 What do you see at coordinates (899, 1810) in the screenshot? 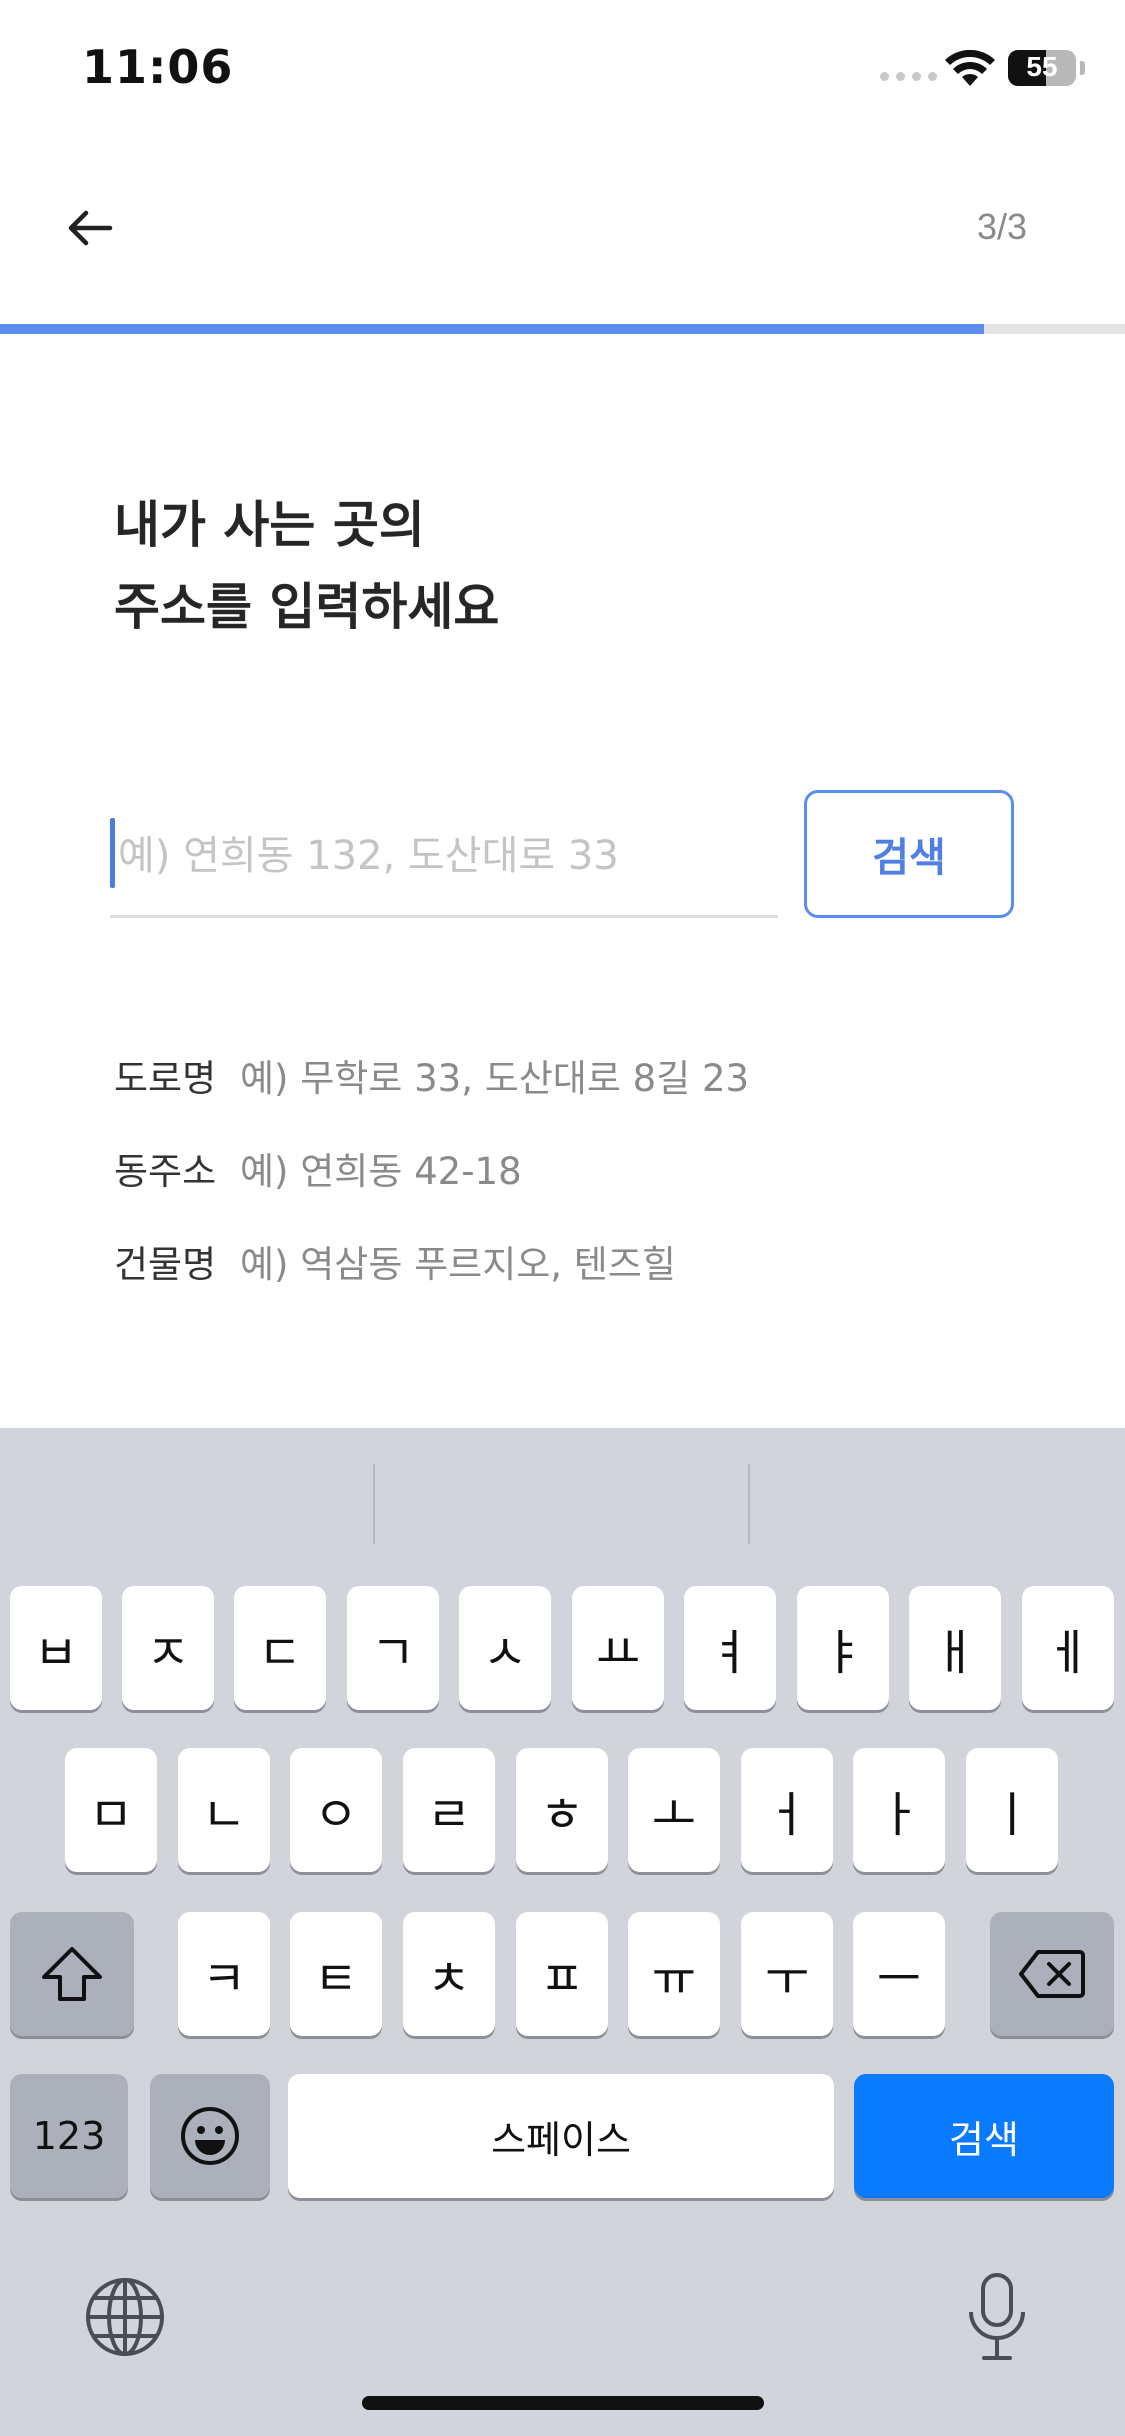
I see `key-row2-8: ㅏ` at bounding box center [899, 1810].